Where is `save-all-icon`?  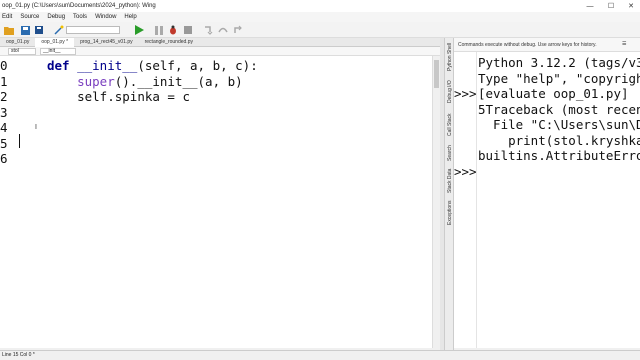 save-all-icon is located at coordinates (39, 30).